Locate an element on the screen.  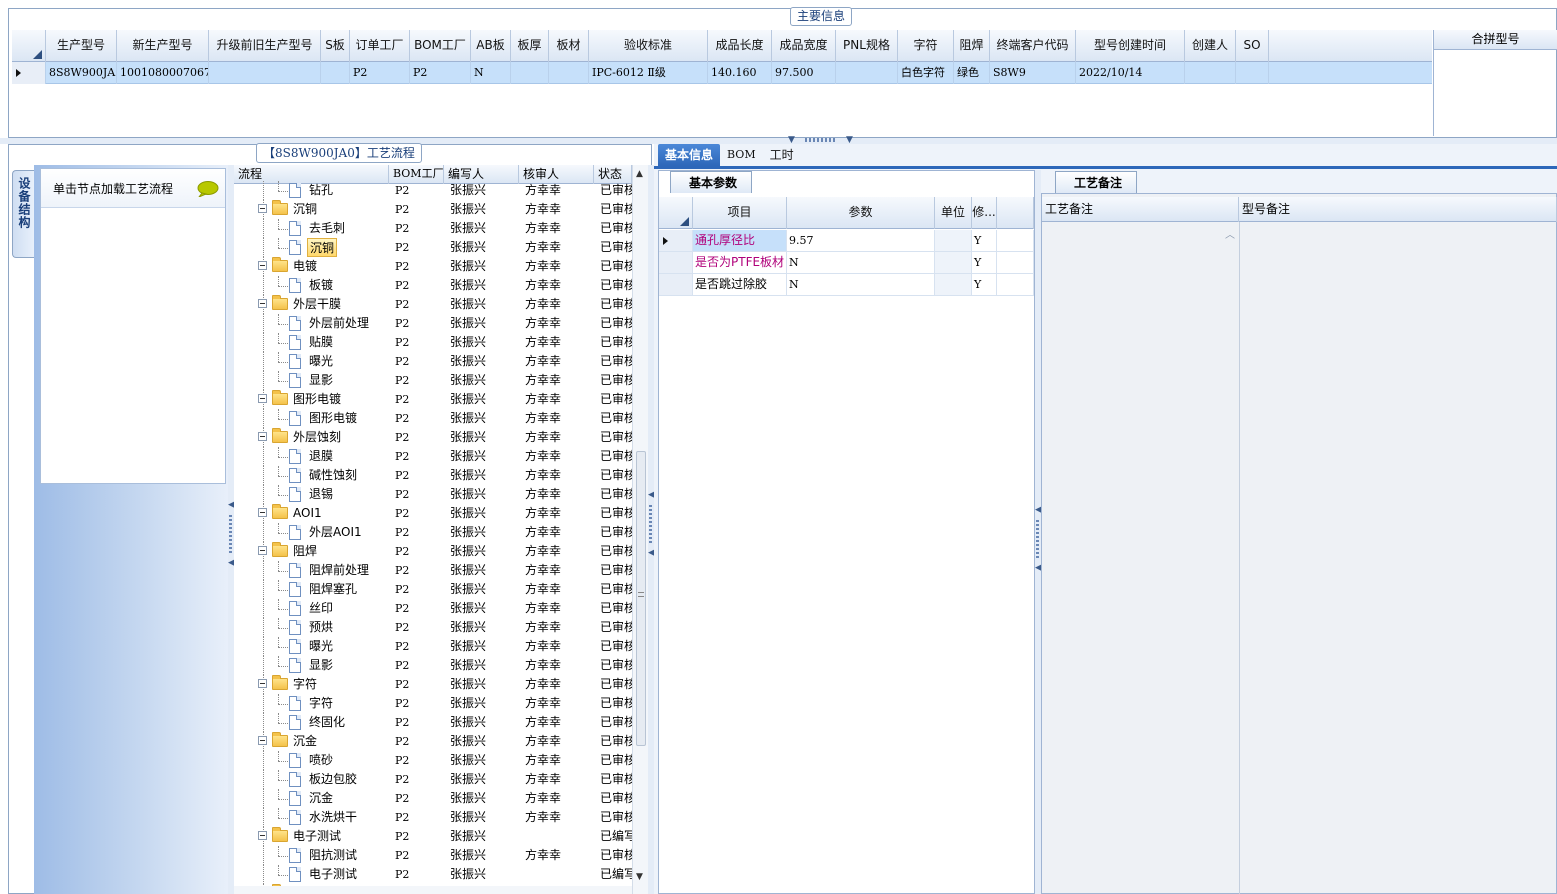
param-item-cell: 是否为PTFE板材 is located at coordinates (740, 262).